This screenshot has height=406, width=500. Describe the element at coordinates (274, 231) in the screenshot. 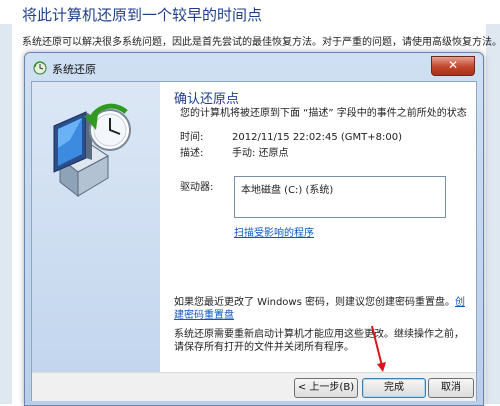

I see `scan-affected-programs-link: 扫描受影响的程序` at that location.